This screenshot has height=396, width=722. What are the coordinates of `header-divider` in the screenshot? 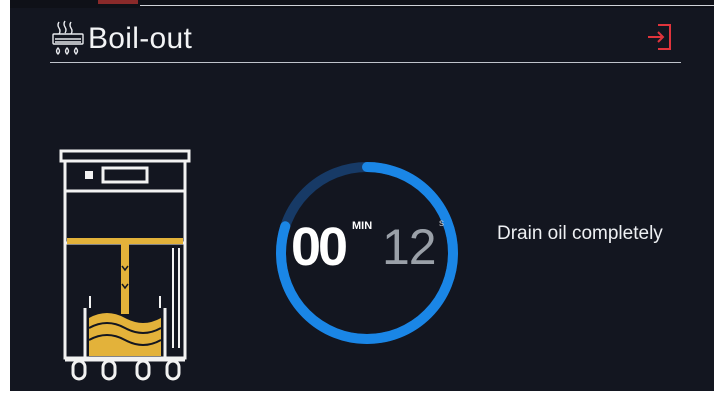 It's located at (365, 62).